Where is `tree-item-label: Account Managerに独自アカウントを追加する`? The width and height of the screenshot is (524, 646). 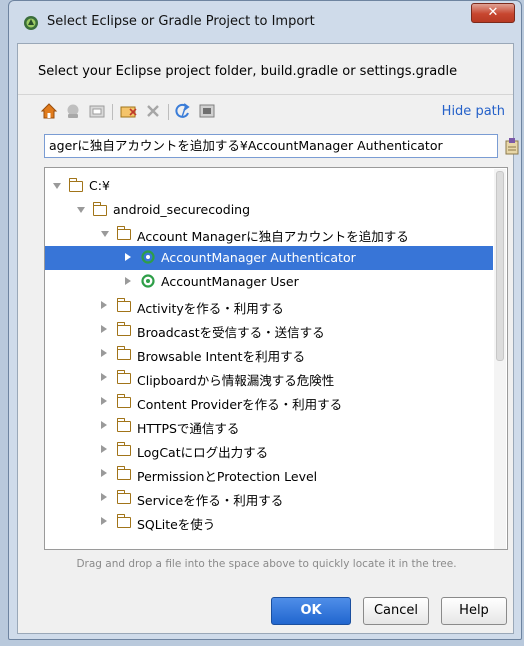
tree-item-label: Account Managerに独自アカウントを追加する is located at coordinates (273, 236).